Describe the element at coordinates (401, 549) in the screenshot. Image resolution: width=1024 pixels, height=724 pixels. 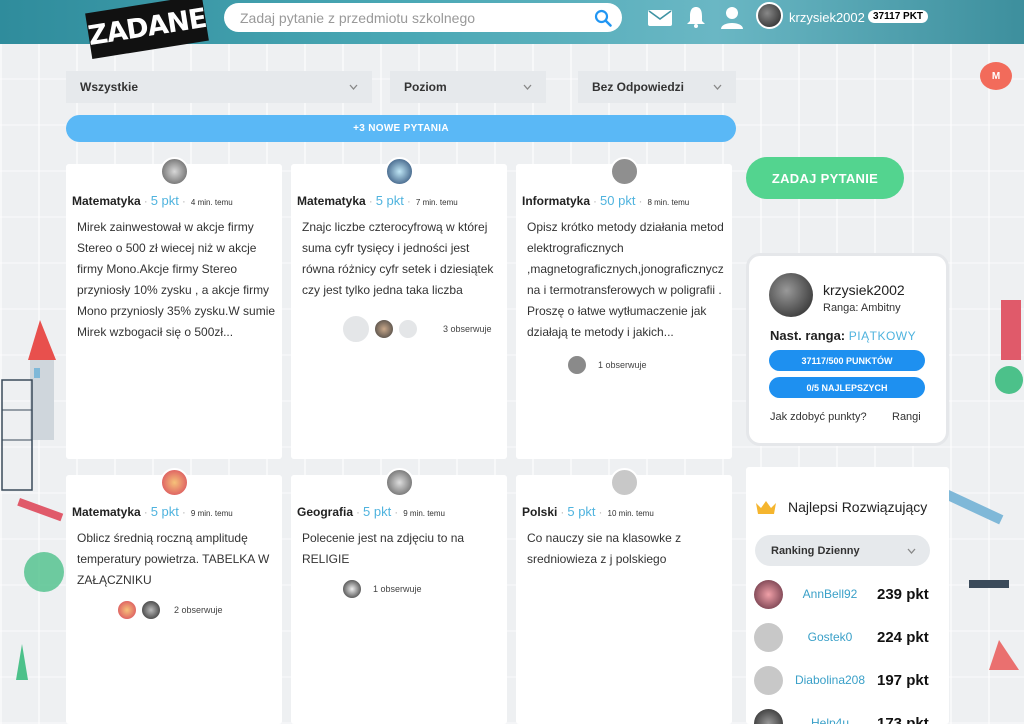
I see `question-text: Polecenie jest na zdjęciu to na RELIGIE` at that location.